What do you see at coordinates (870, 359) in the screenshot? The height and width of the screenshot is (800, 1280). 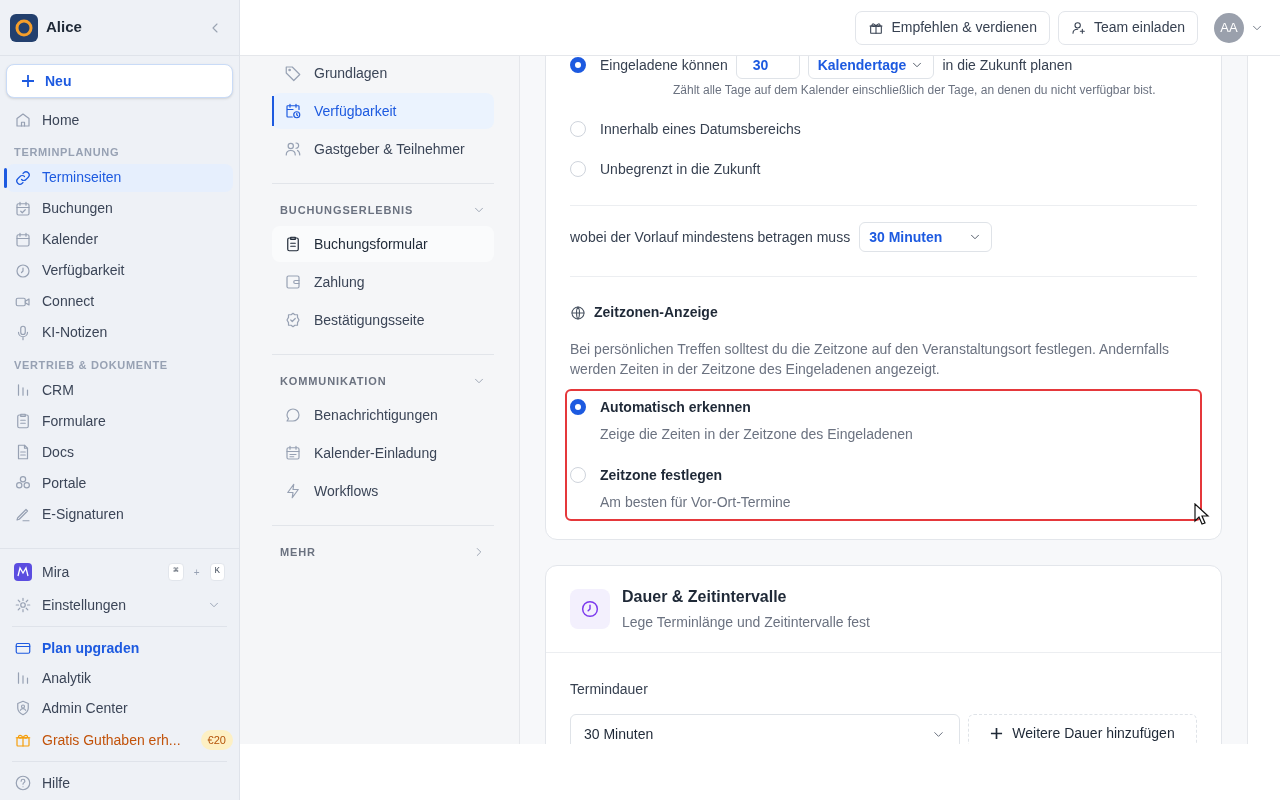 I see `description-text: Bei persönlichen Treffen solltest du die Zeitzone auf den Veranstaltungsort festlegen. Andernfalls werden Zeiten in der Zeitzone des Eingeladenen angezeigt.` at bounding box center [870, 359].